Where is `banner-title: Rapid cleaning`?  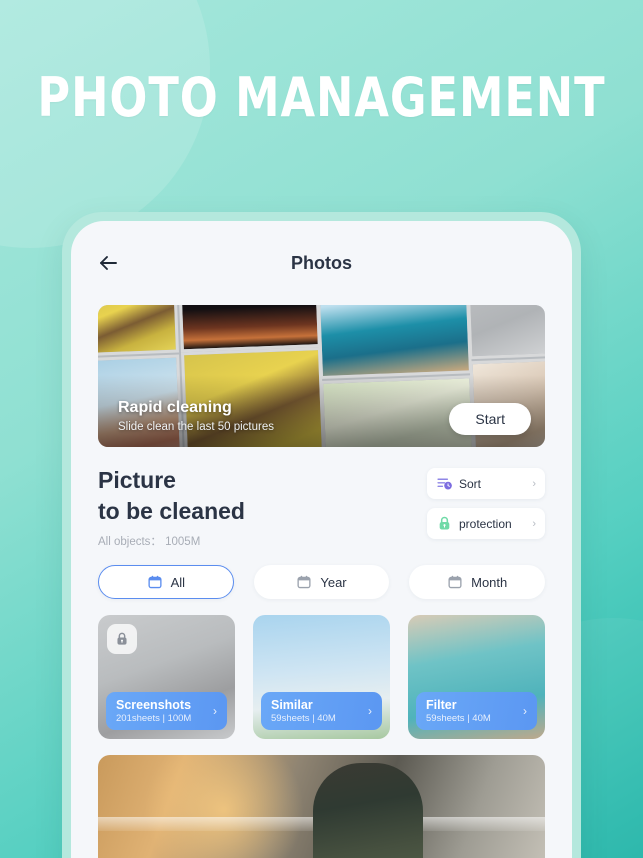
banner-title: Rapid cleaning is located at coordinates (175, 407).